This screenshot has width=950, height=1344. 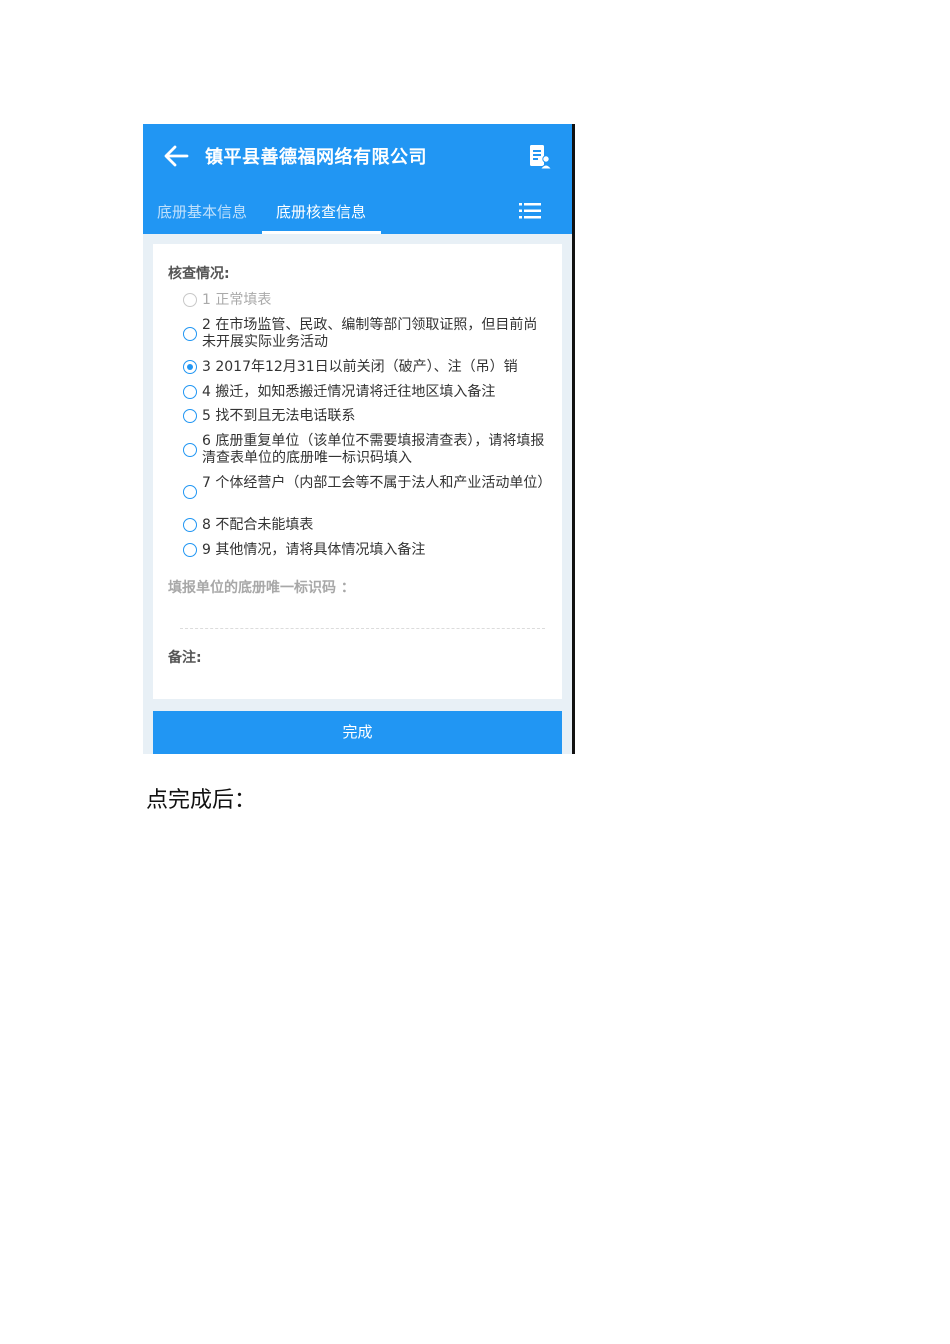 I want to click on option-9: 9 其他情况，请将具体情况填入备注, so click(x=363, y=550).